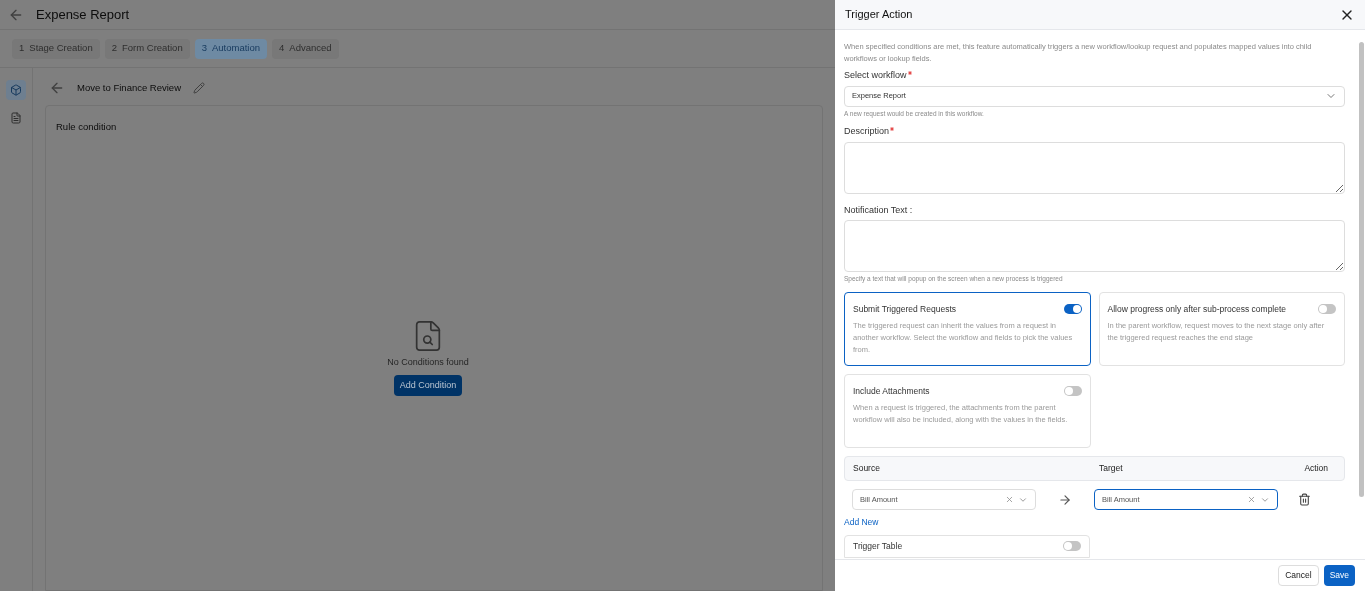 The height and width of the screenshot is (591, 1365). Describe the element at coordinates (867, 132) in the screenshot. I see `field-label: Description` at that location.